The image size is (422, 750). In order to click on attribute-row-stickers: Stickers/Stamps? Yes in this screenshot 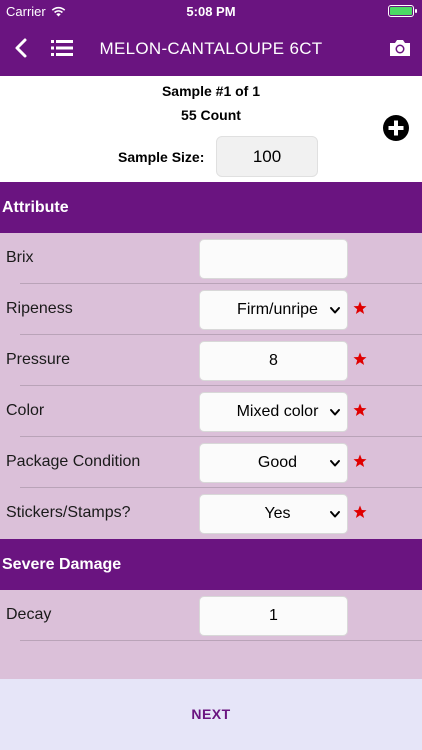, I will do `click(211, 513)`.